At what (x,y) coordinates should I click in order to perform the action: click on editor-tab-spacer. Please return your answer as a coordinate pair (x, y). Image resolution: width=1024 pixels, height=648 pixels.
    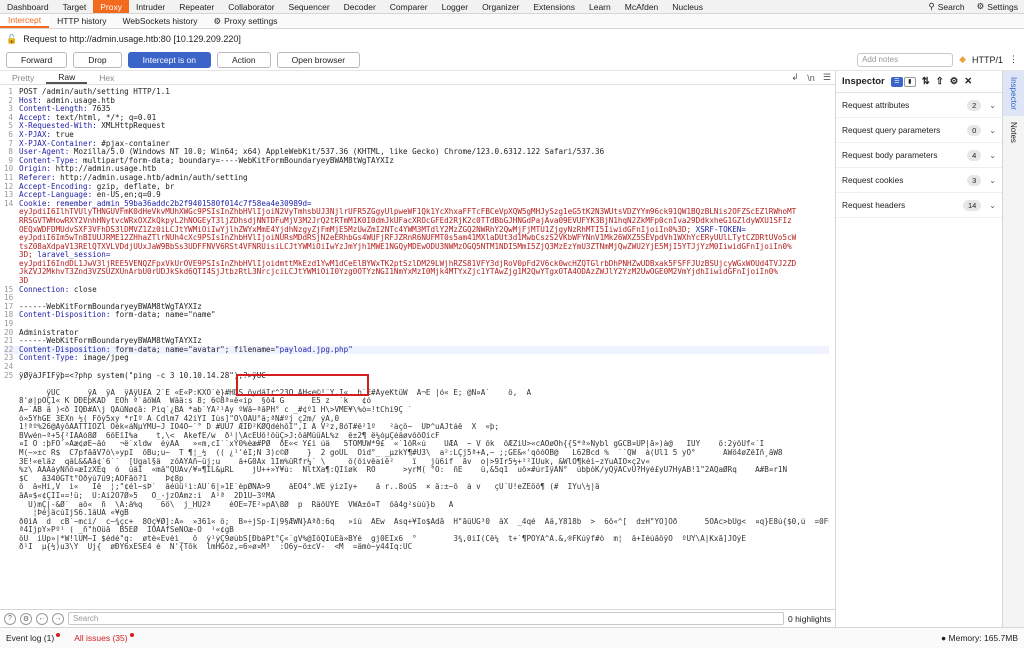
    Looking at the image, I should click on (456, 77).